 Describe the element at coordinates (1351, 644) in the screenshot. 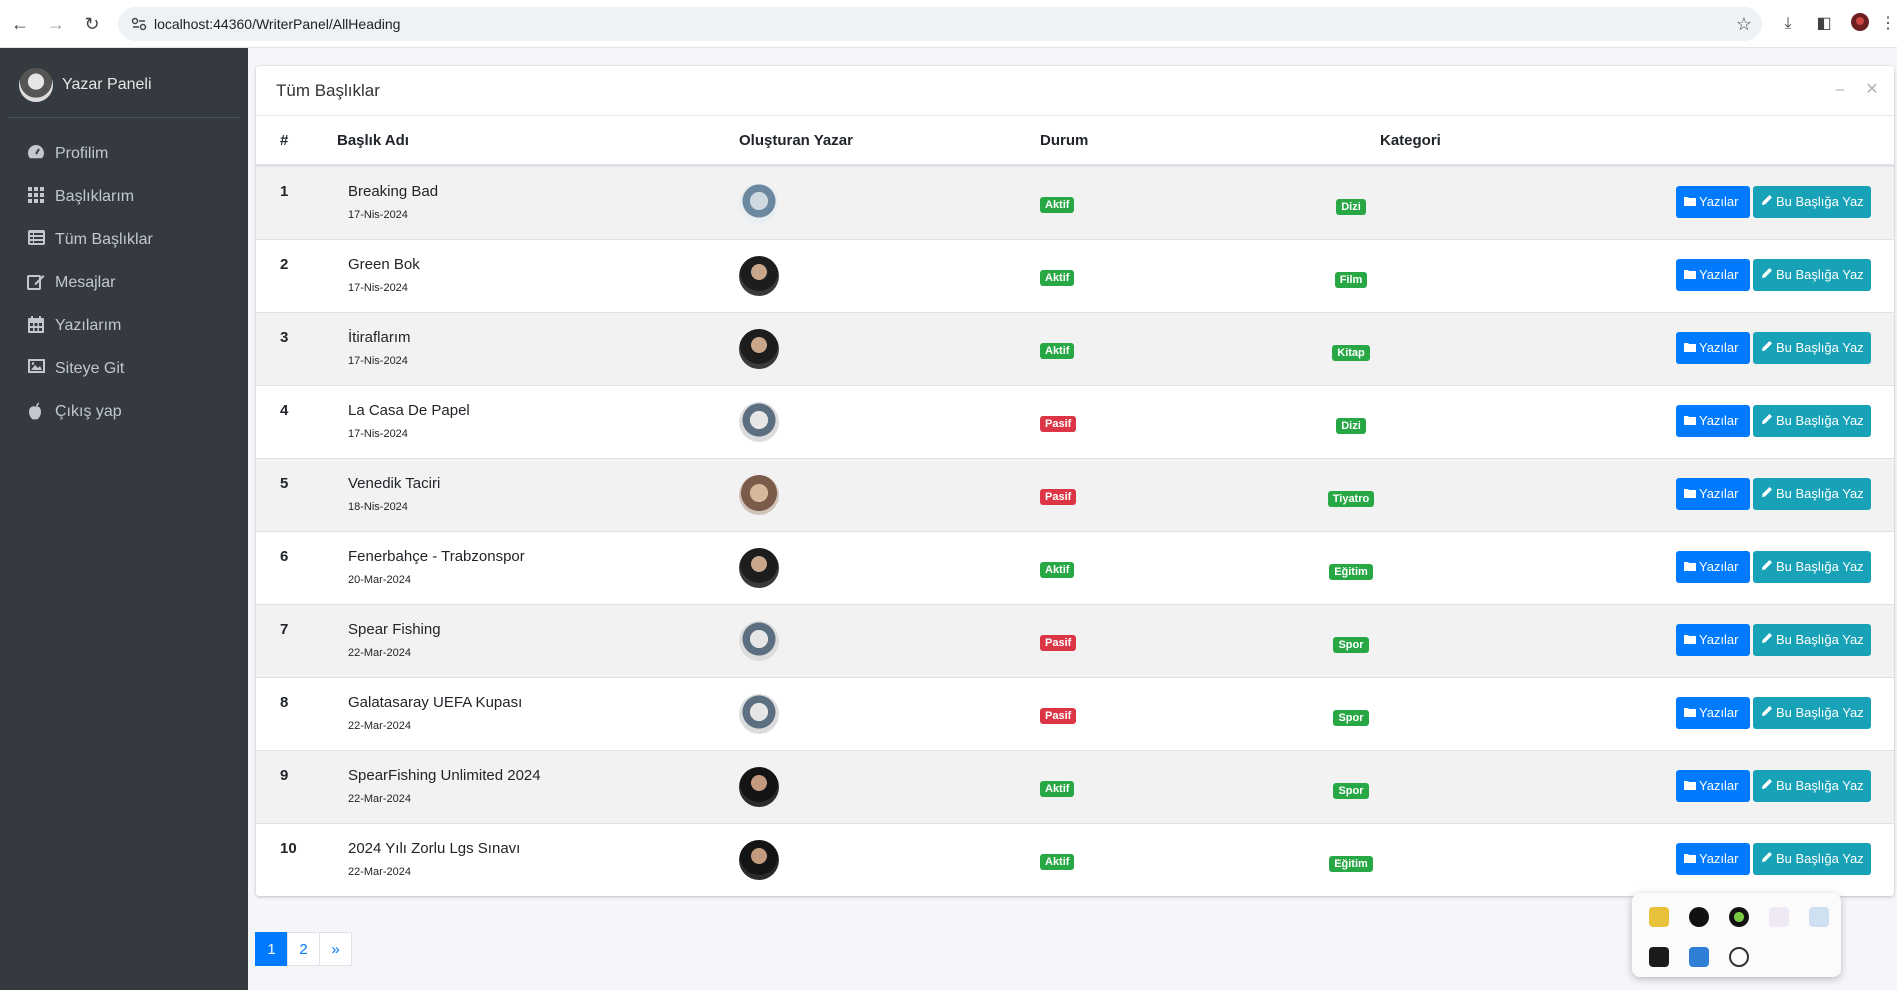

I see `category-cell: Spor` at that location.